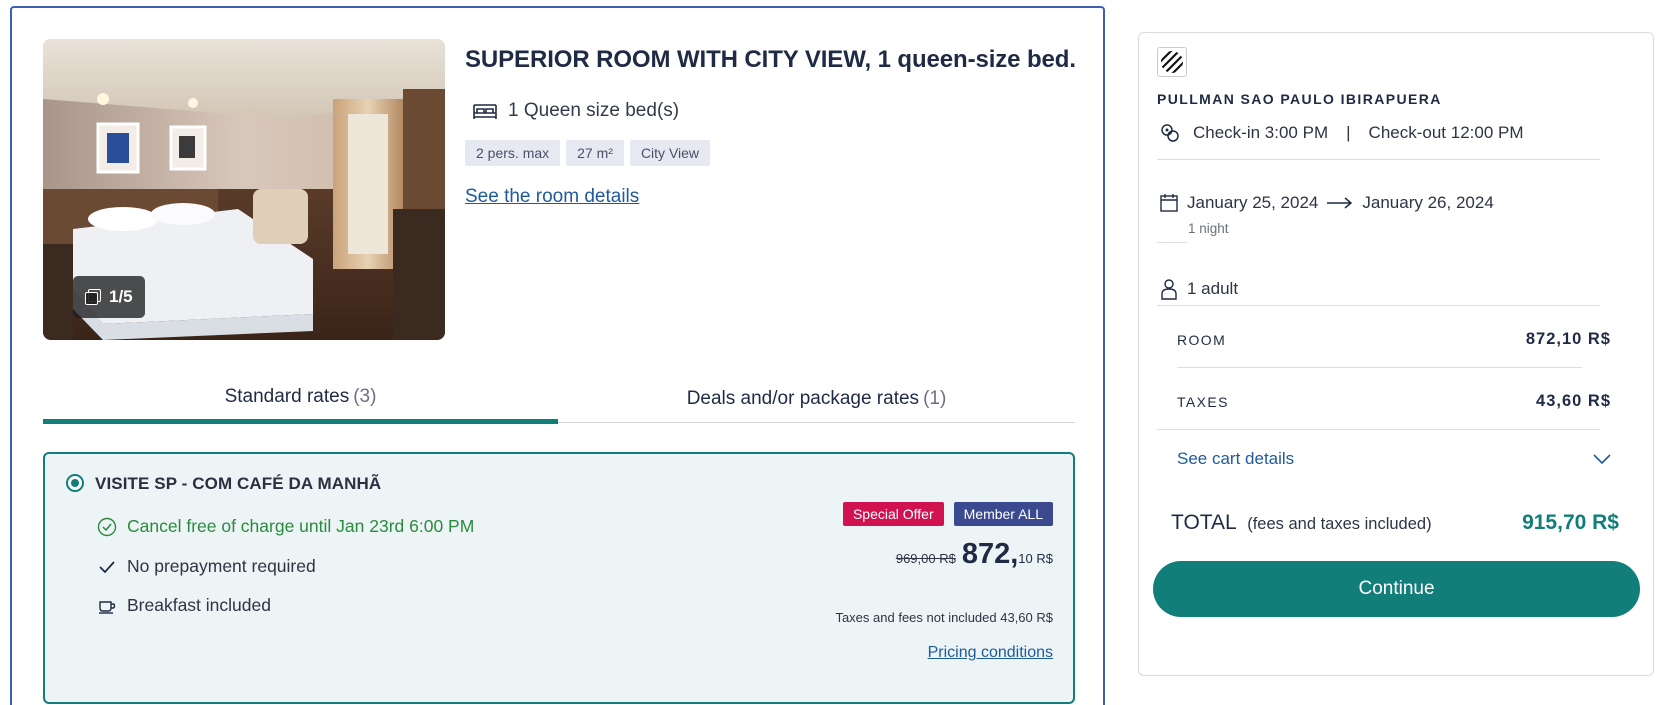 This screenshot has height=705, width=1667. Describe the element at coordinates (365, 396) in the screenshot. I see `tab-count: (3)` at that location.